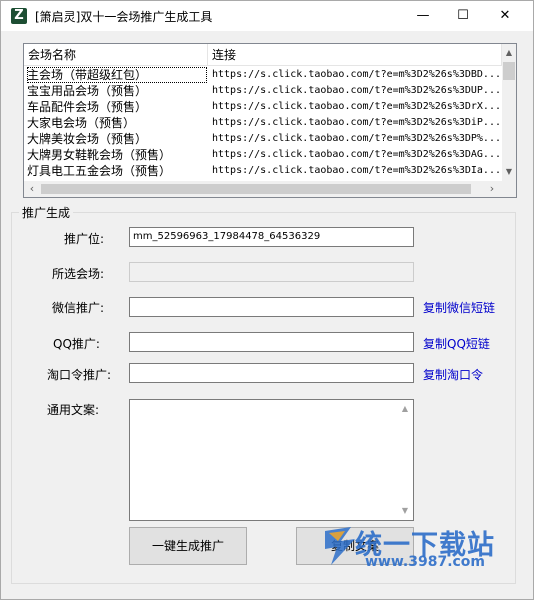 The width and height of the screenshot is (534, 600). I want to click on maximize-button: ☐, so click(463, 16).